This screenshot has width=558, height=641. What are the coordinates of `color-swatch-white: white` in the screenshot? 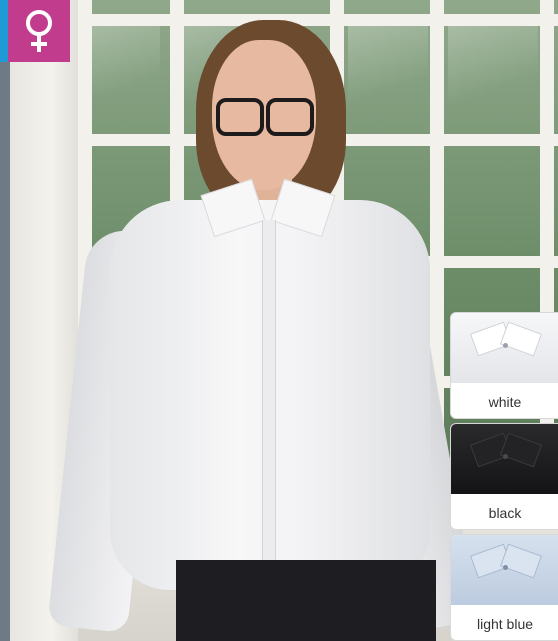 It's located at (504, 365).